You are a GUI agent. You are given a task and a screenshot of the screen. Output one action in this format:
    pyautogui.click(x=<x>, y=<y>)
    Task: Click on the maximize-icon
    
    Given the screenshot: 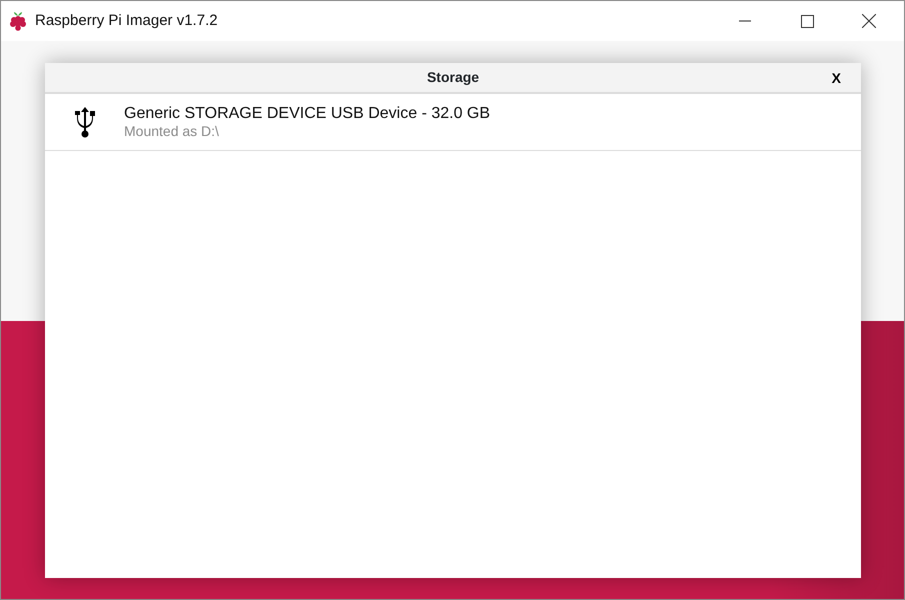 What is the action you would take?
    pyautogui.click(x=807, y=21)
    